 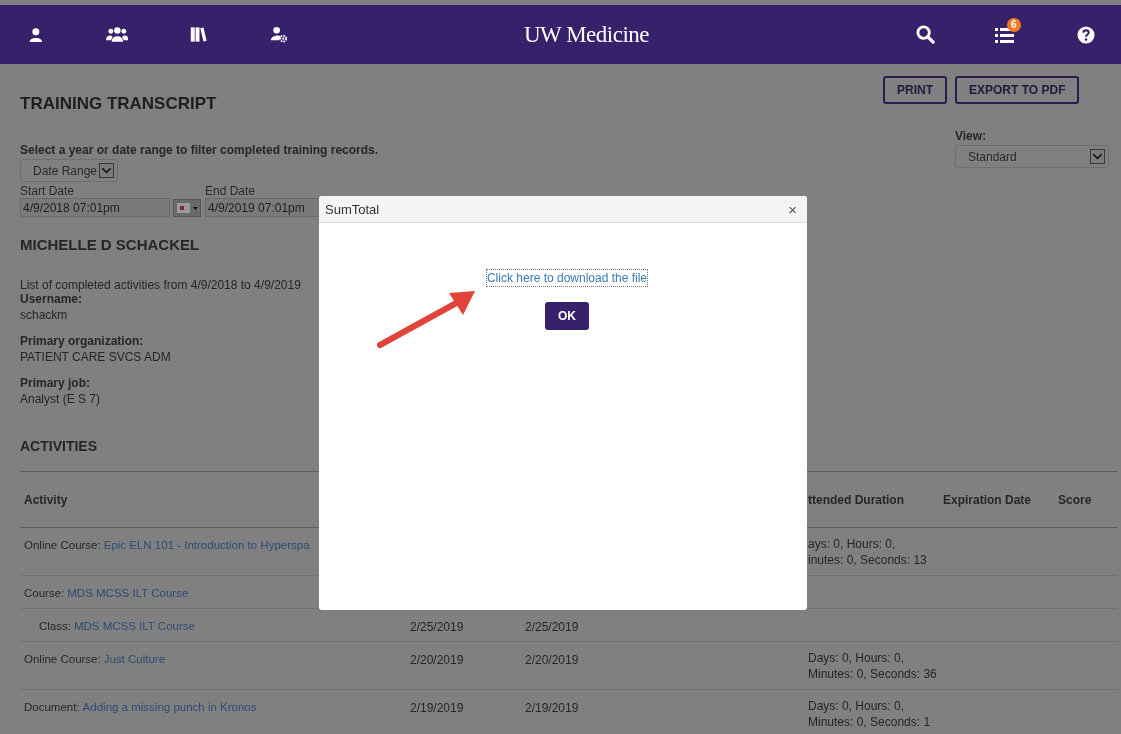 What do you see at coordinates (44, 593) in the screenshot?
I see `activity-type: Course:` at bounding box center [44, 593].